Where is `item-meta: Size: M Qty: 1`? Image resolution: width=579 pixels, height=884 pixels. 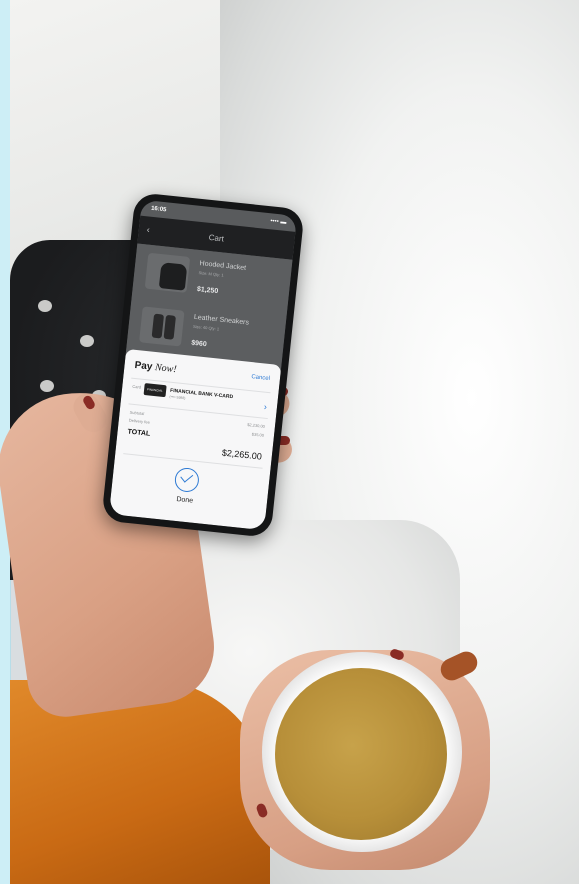 item-meta: Size: M Qty: 1 is located at coordinates (211, 274).